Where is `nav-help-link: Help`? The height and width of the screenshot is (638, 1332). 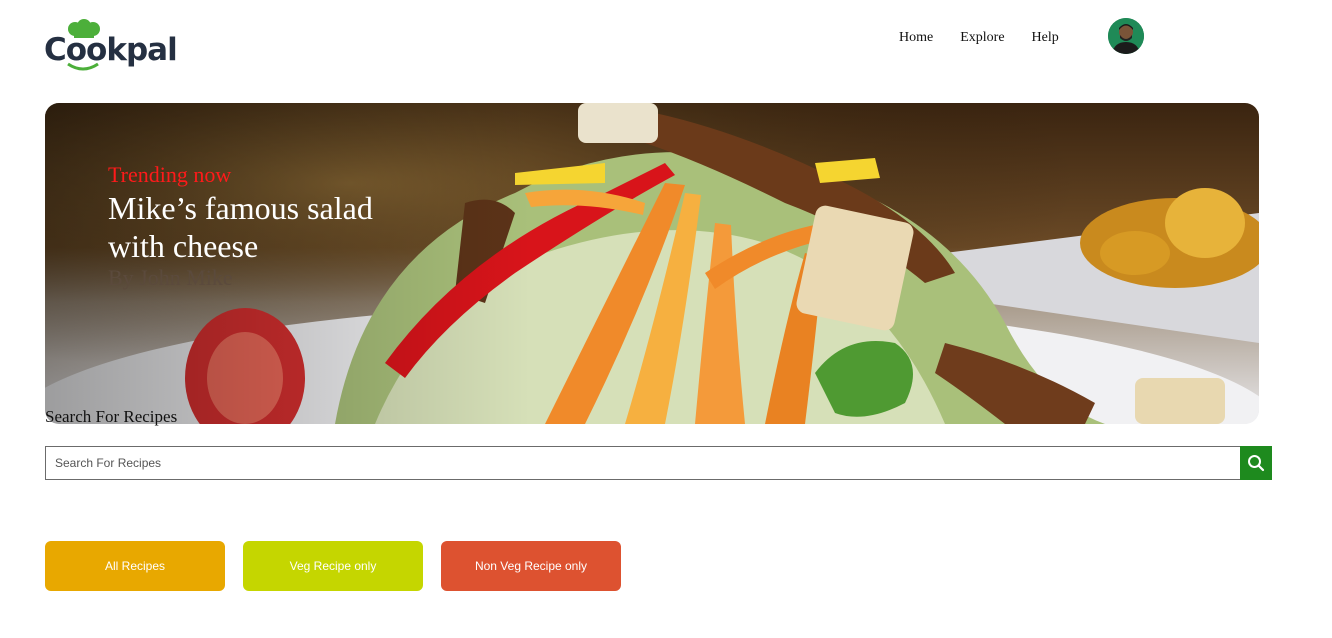
nav-help-link: Help is located at coordinates (1045, 38).